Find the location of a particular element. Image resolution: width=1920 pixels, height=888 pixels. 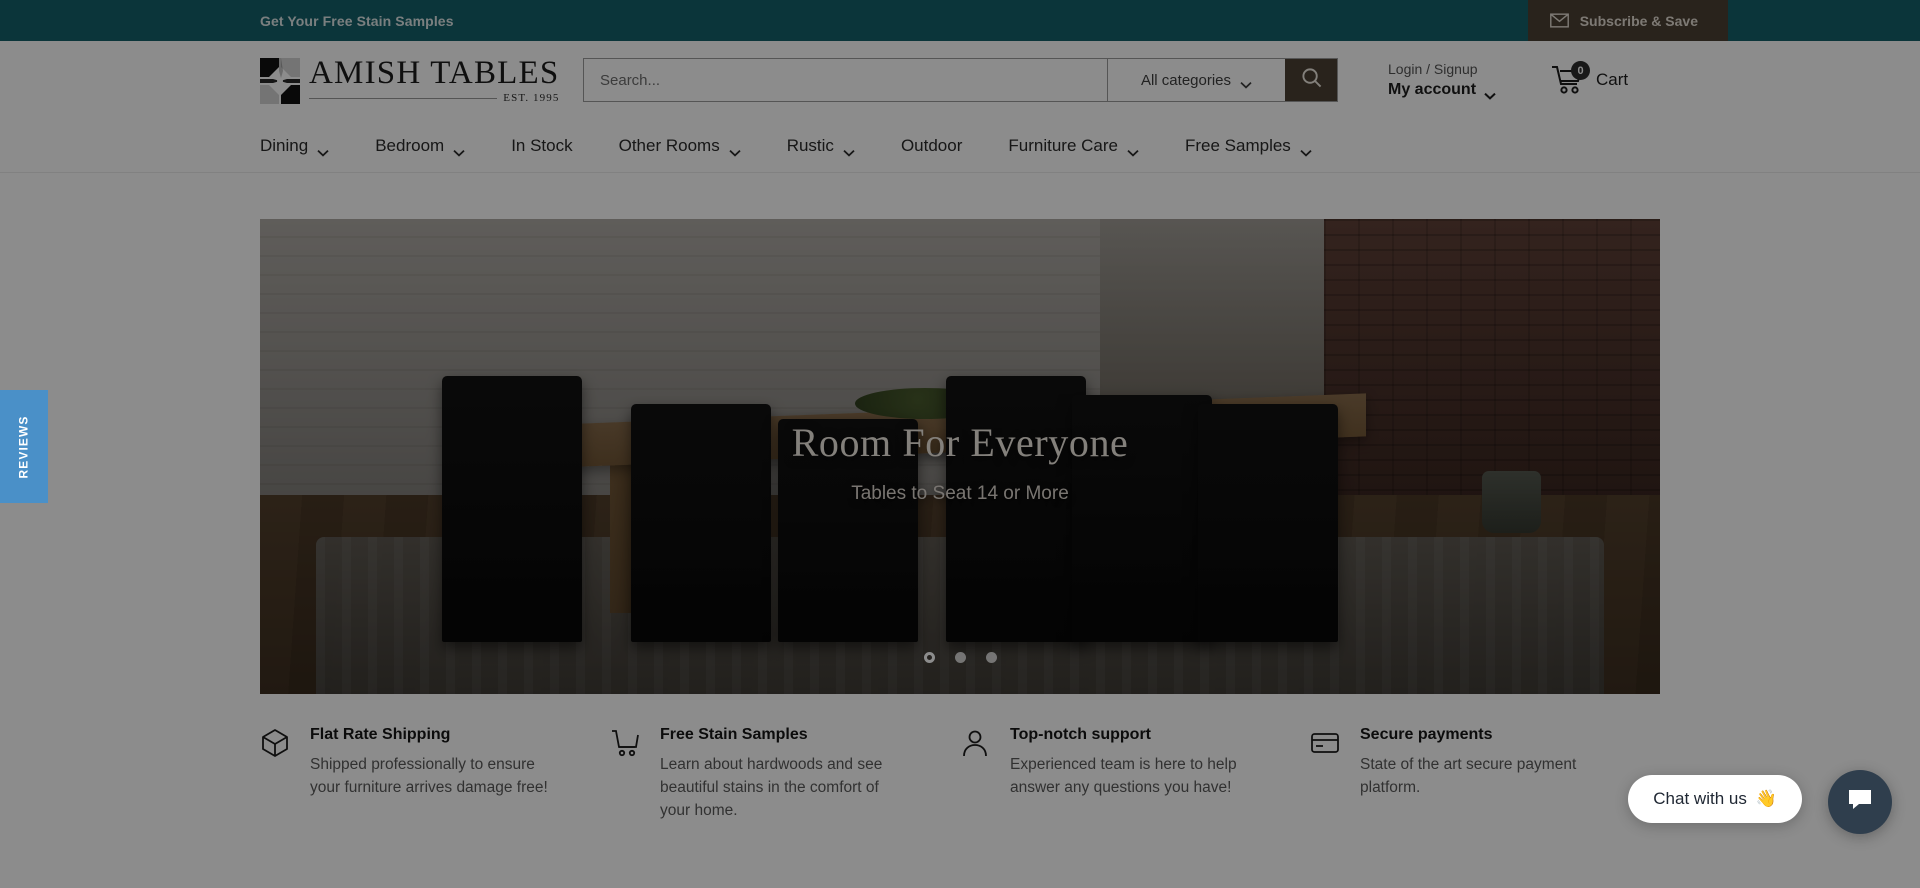

search-icon is located at coordinates (1311, 80).